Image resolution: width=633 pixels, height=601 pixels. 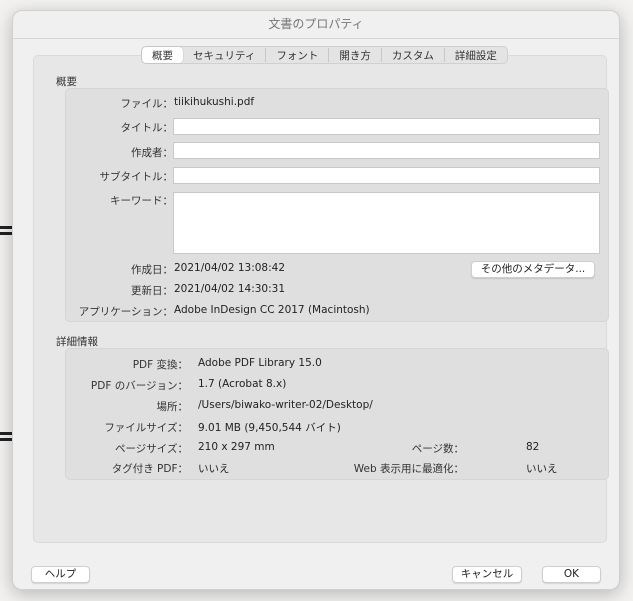 I want to click on pdf-version-value: 1.7 (Acrobat 8.x), so click(x=242, y=384).